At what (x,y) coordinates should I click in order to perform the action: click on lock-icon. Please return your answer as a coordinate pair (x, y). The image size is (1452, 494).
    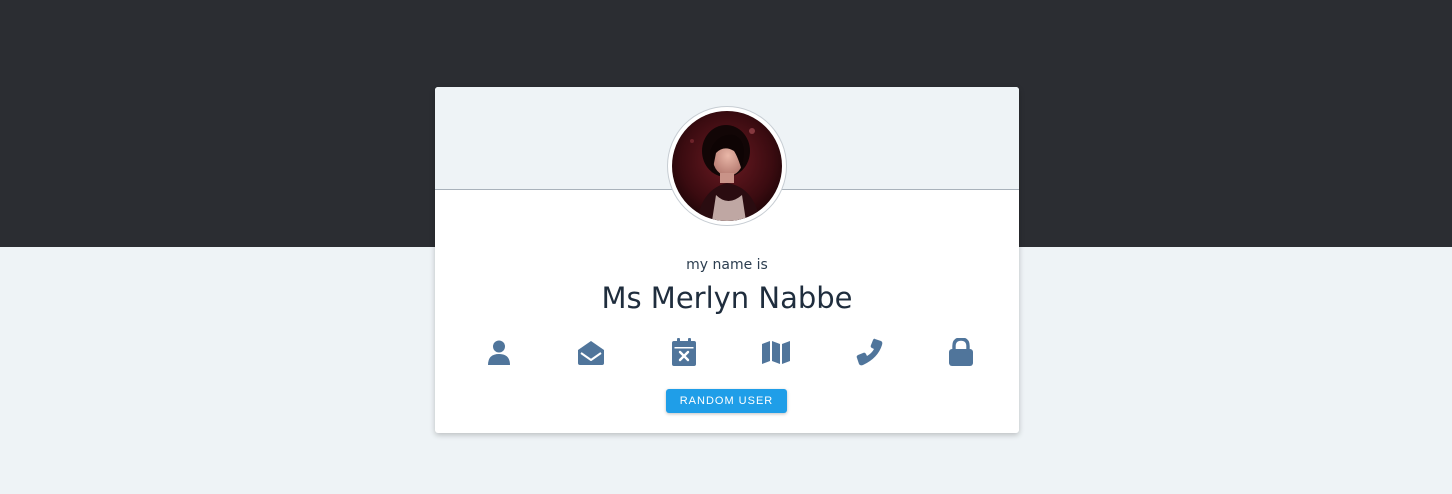
    Looking at the image, I should click on (961, 352).